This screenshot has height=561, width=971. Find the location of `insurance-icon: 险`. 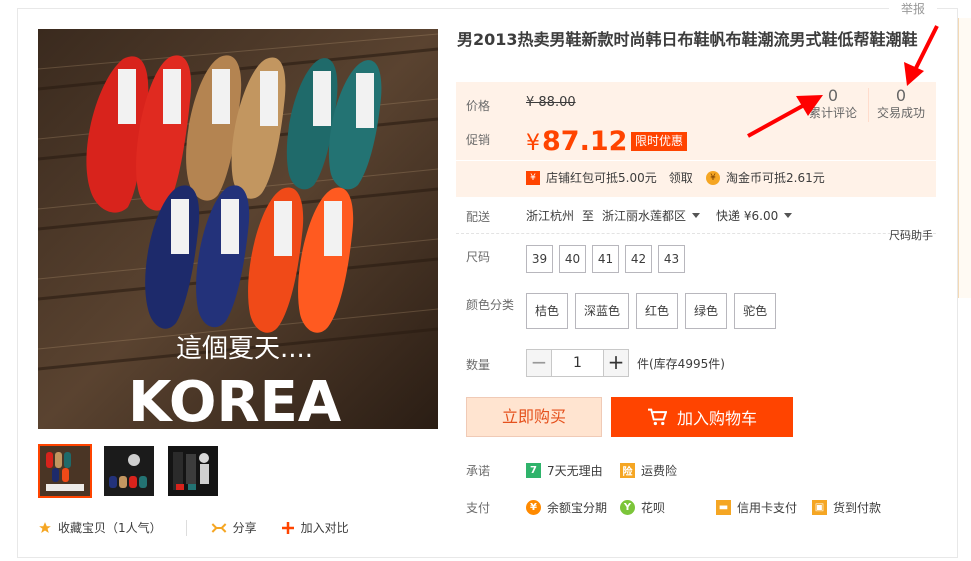

insurance-icon: 险 is located at coordinates (627, 470).